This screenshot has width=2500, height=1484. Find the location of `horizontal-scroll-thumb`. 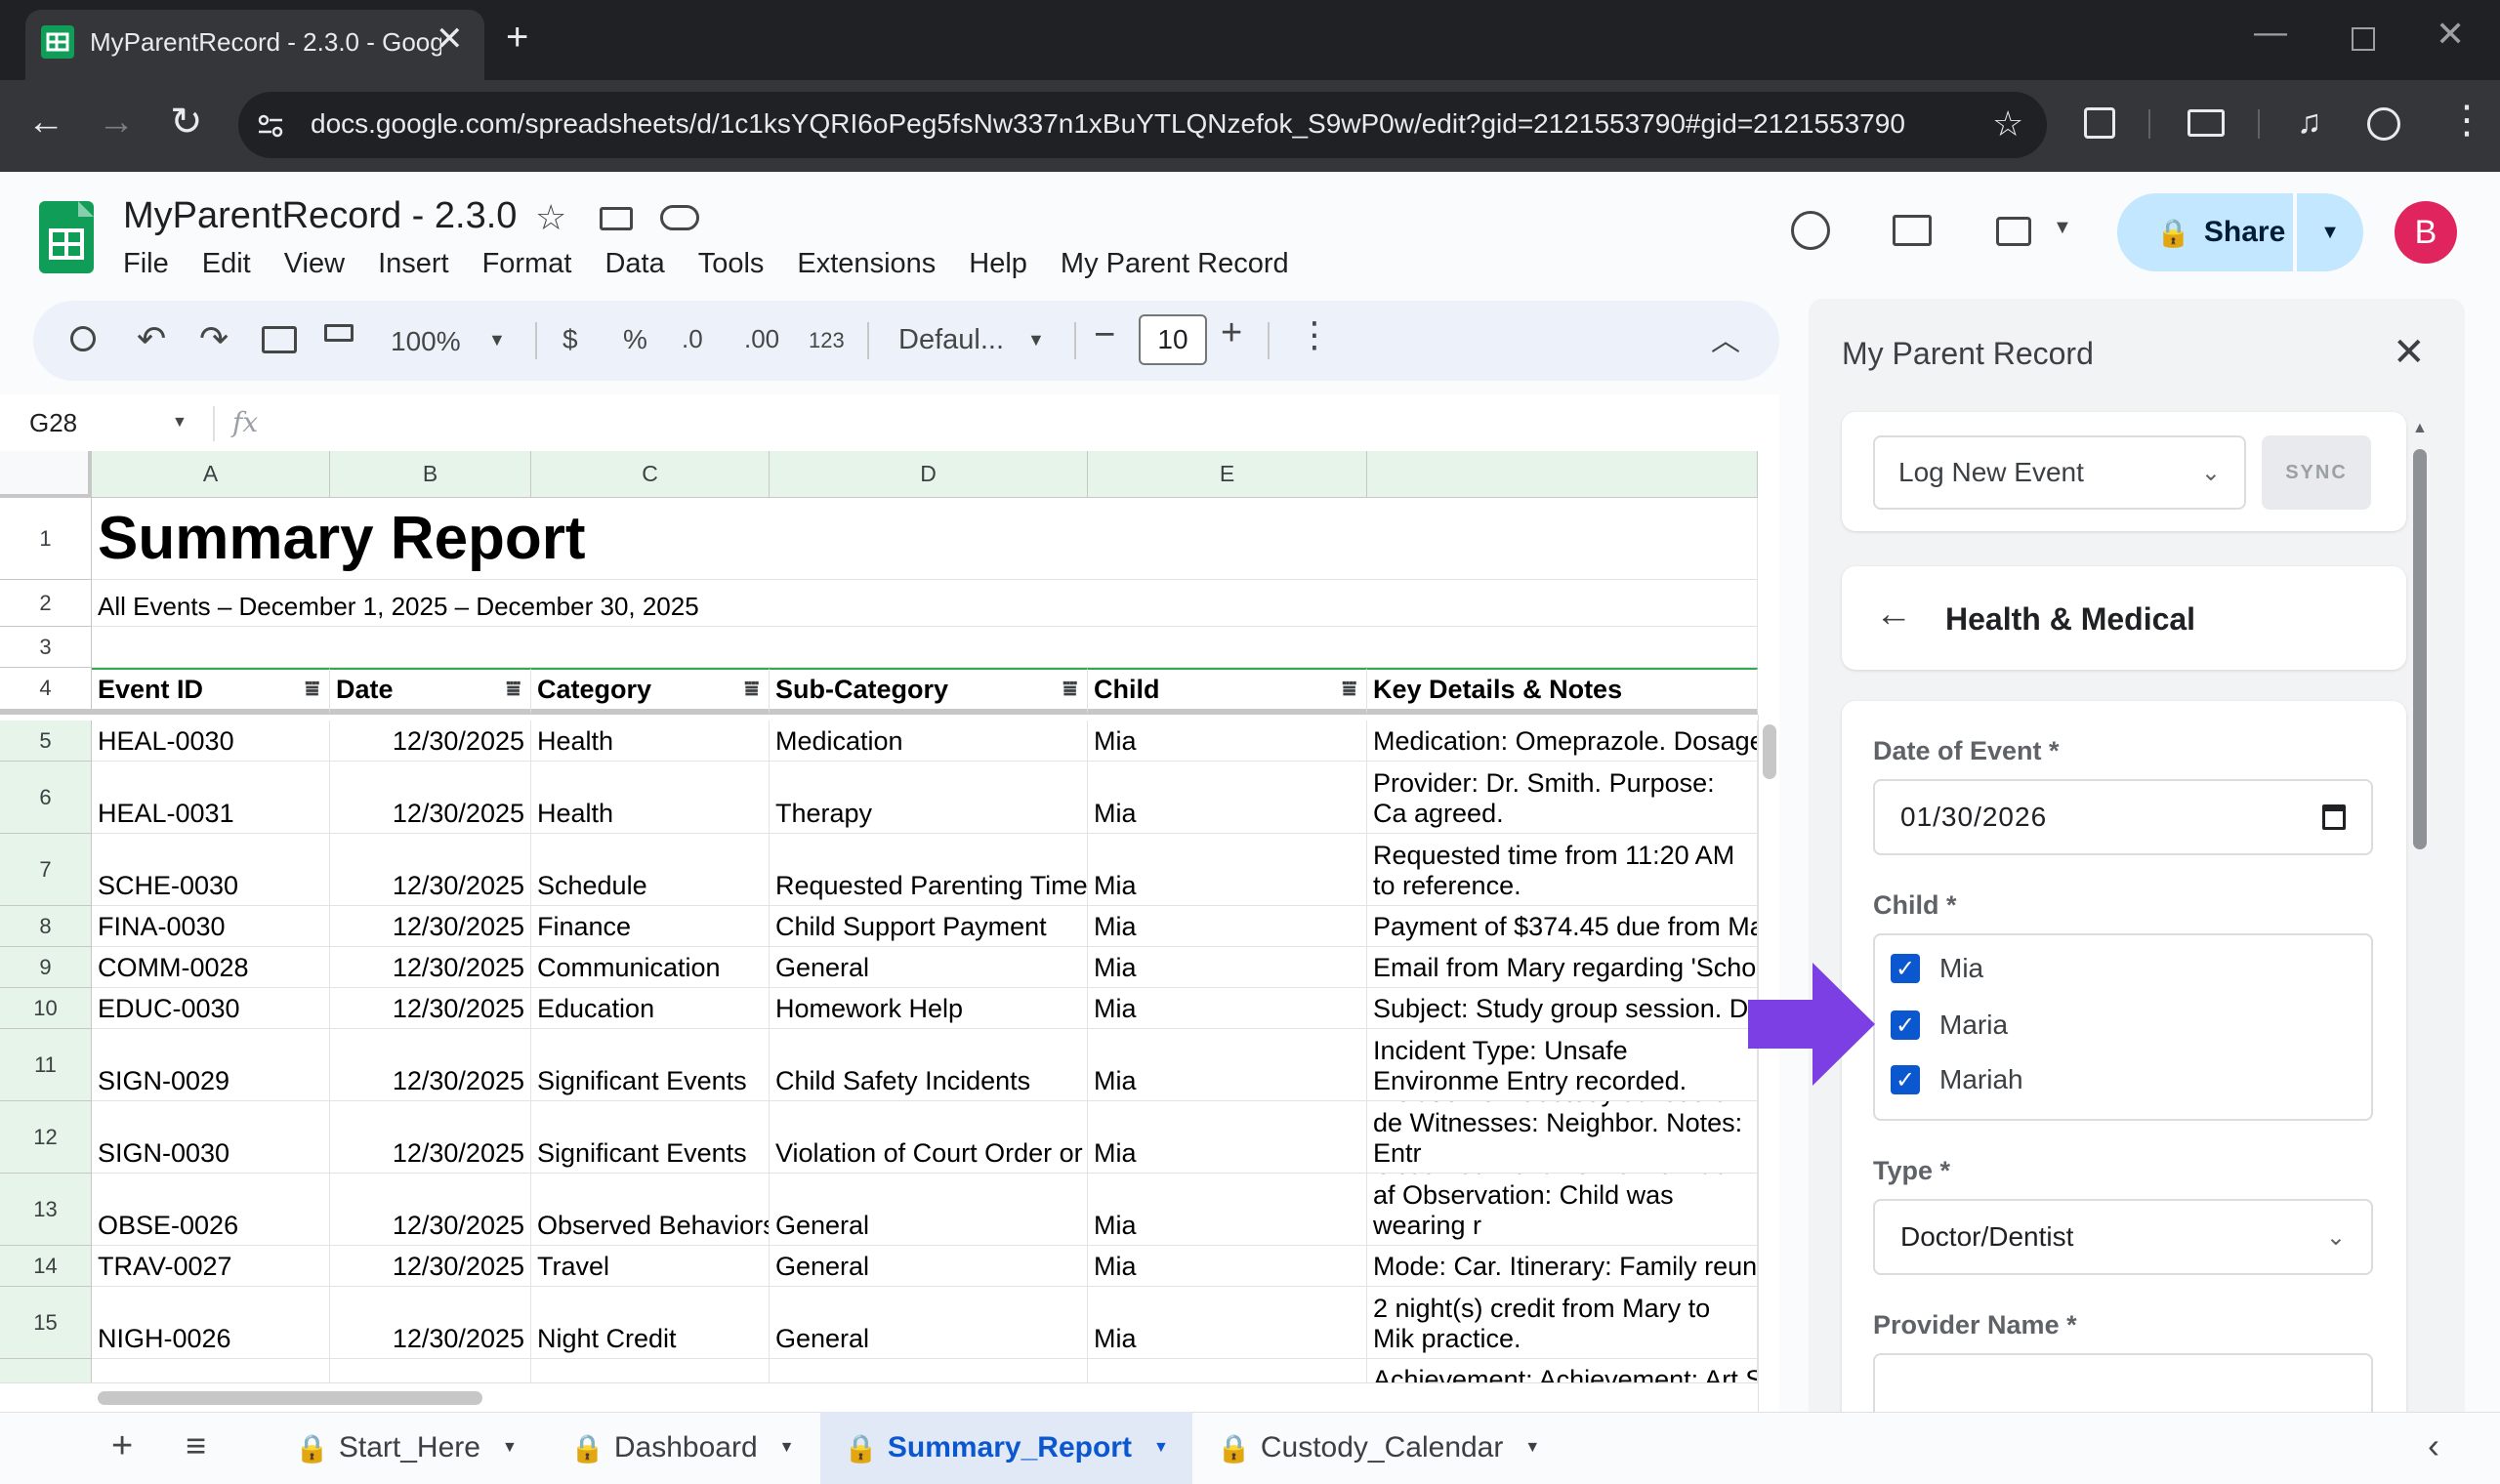

horizontal-scroll-thumb is located at coordinates (290, 1398).